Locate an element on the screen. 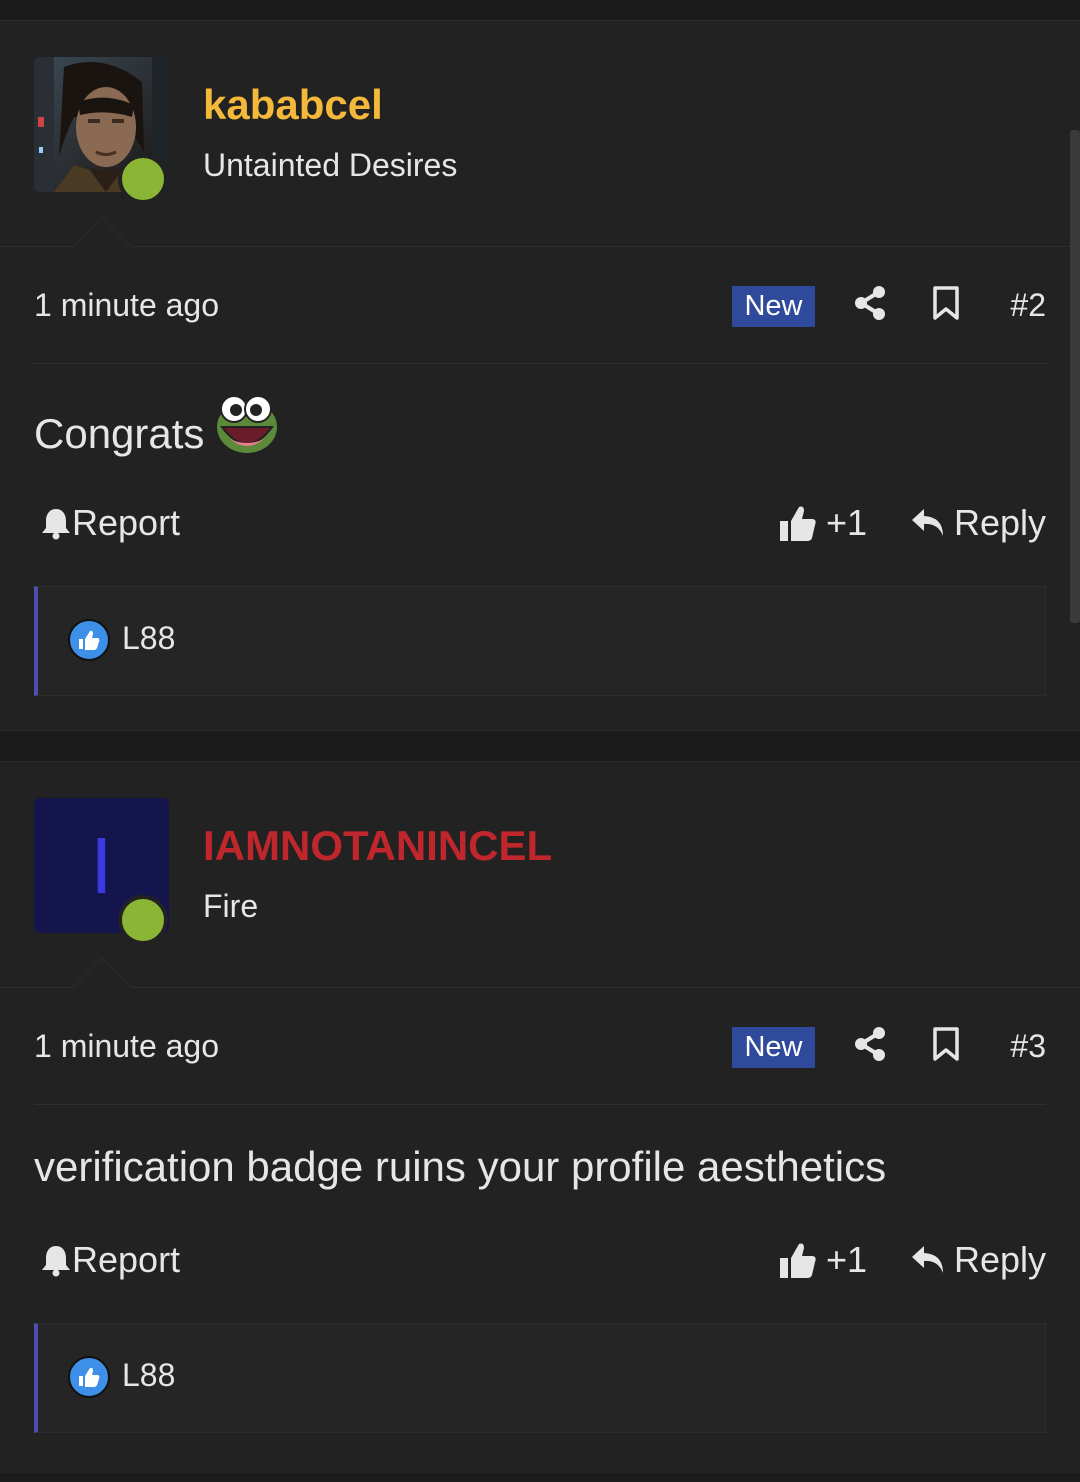 Image resolution: width=1080 pixels, height=1482 pixels. post-number: #2 is located at coordinates (1028, 305).